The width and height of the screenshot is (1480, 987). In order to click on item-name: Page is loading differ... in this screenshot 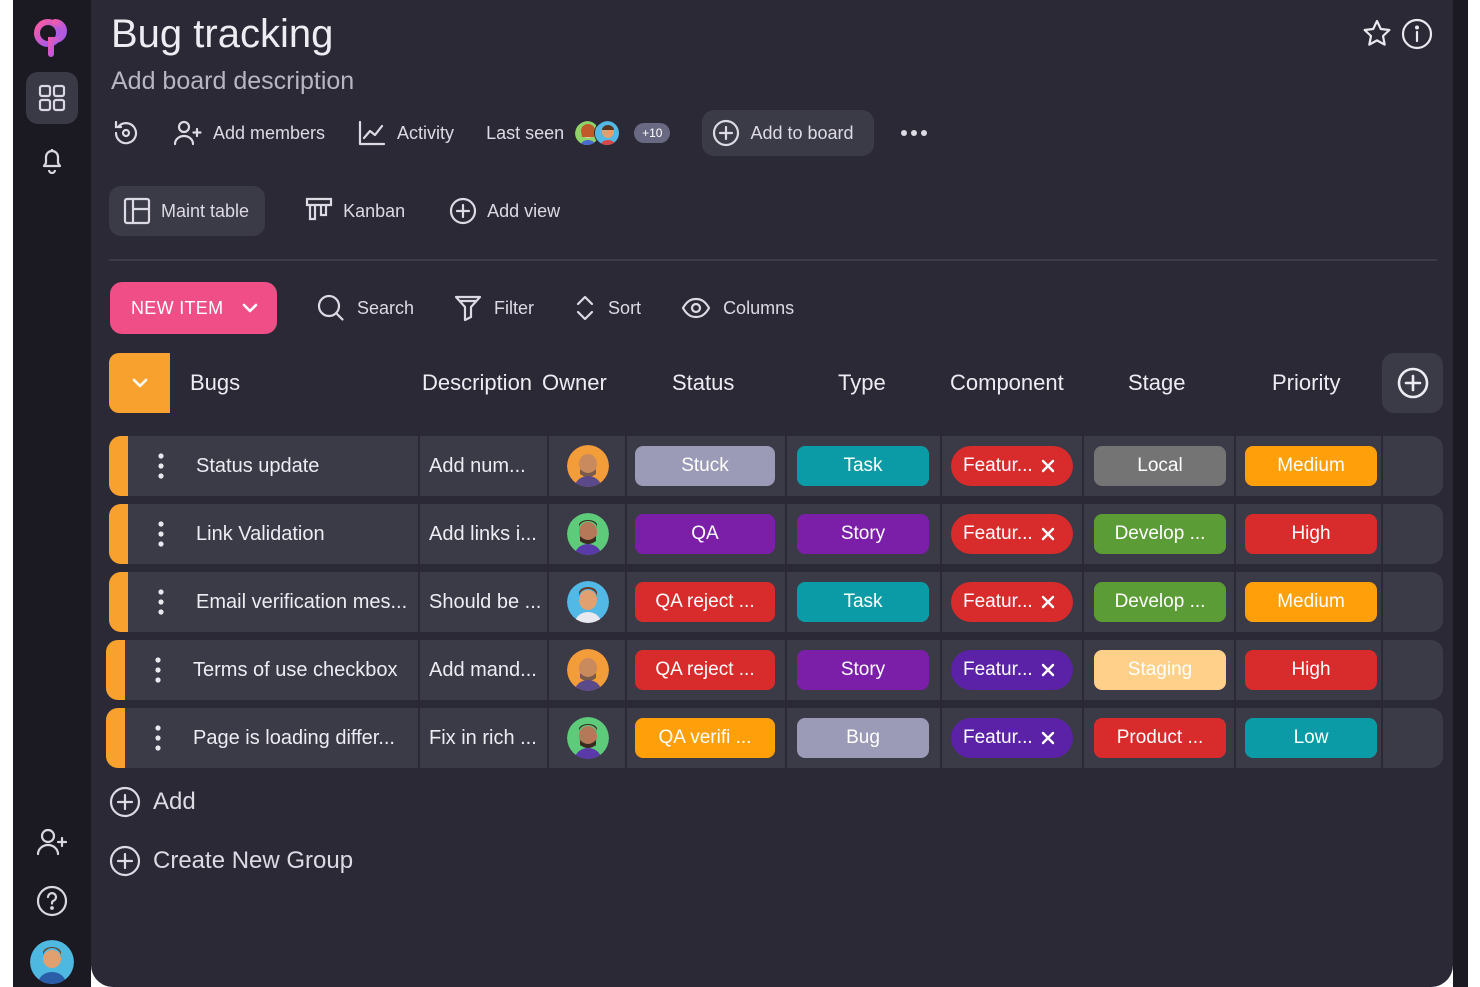, I will do `click(304, 738)`.